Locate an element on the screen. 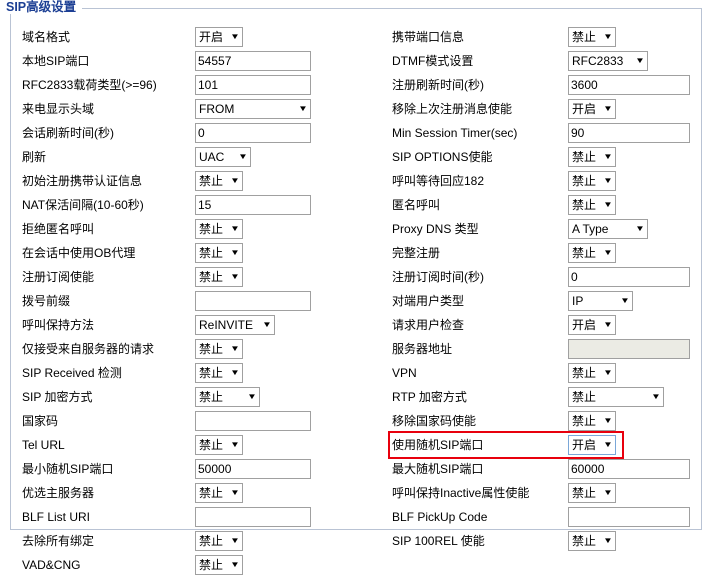 This screenshot has height=578, width=714. input-本地sip端口 is located at coordinates (253, 61).